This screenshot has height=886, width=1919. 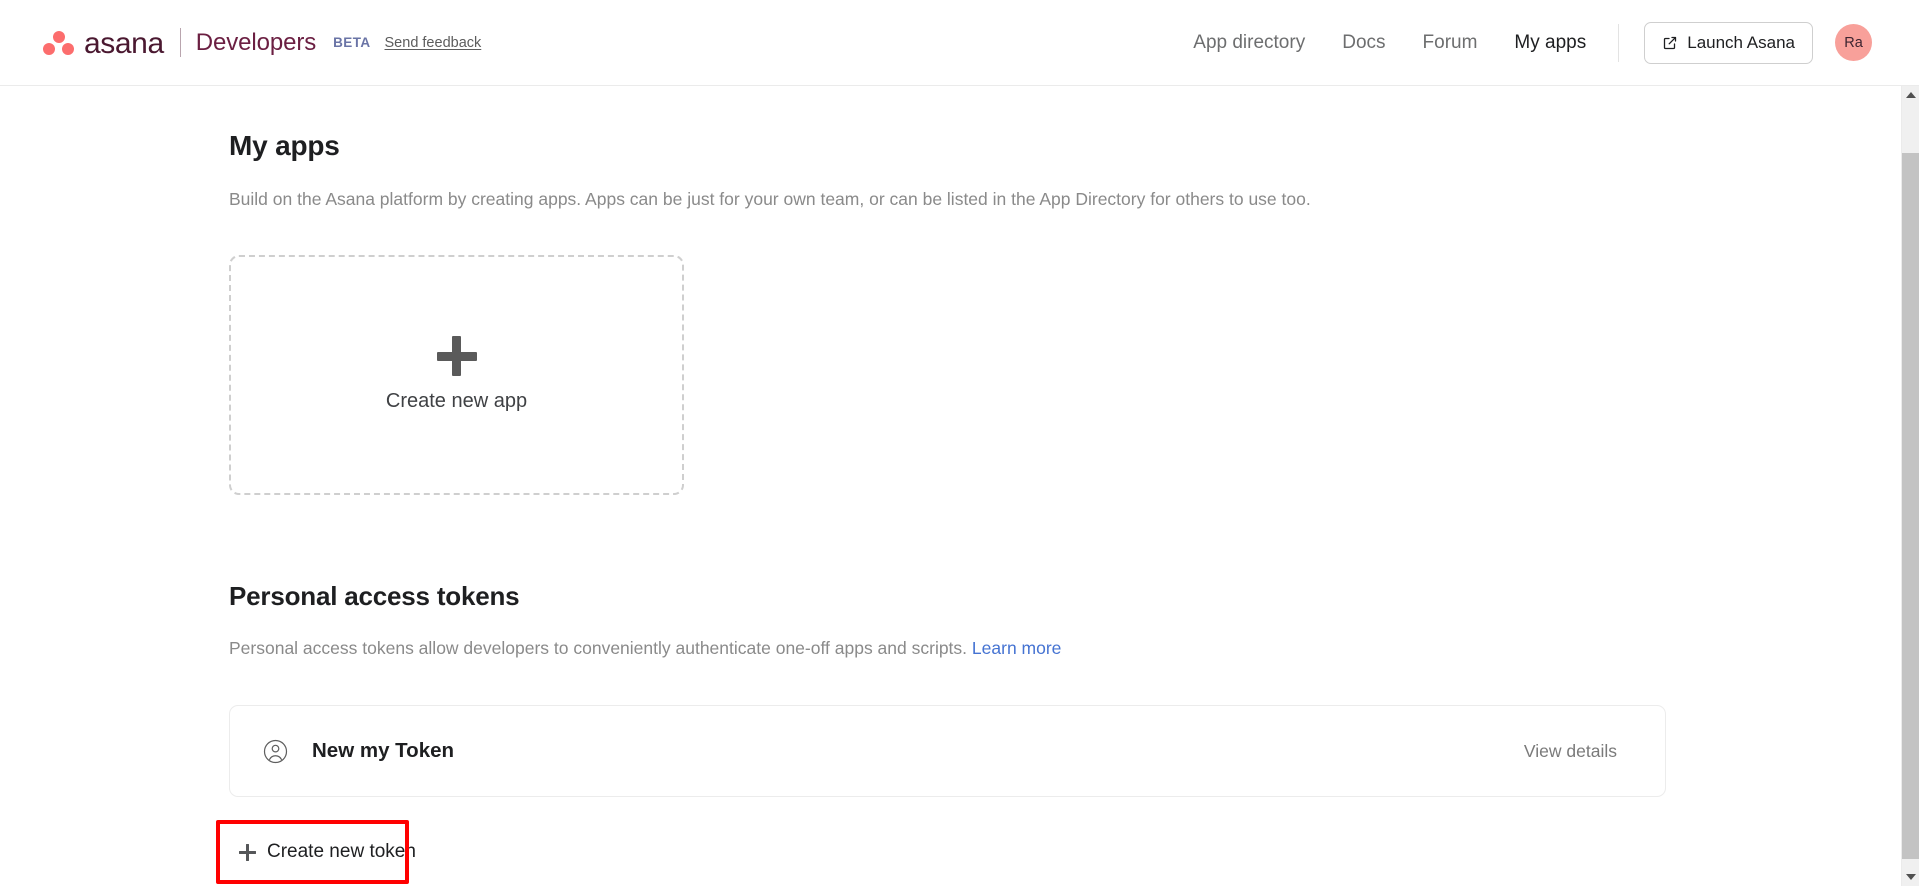 What do you see at coordinates (284, 145) in the screenshot?
I see `page-title: My apps` at bounding box center [284, 145].